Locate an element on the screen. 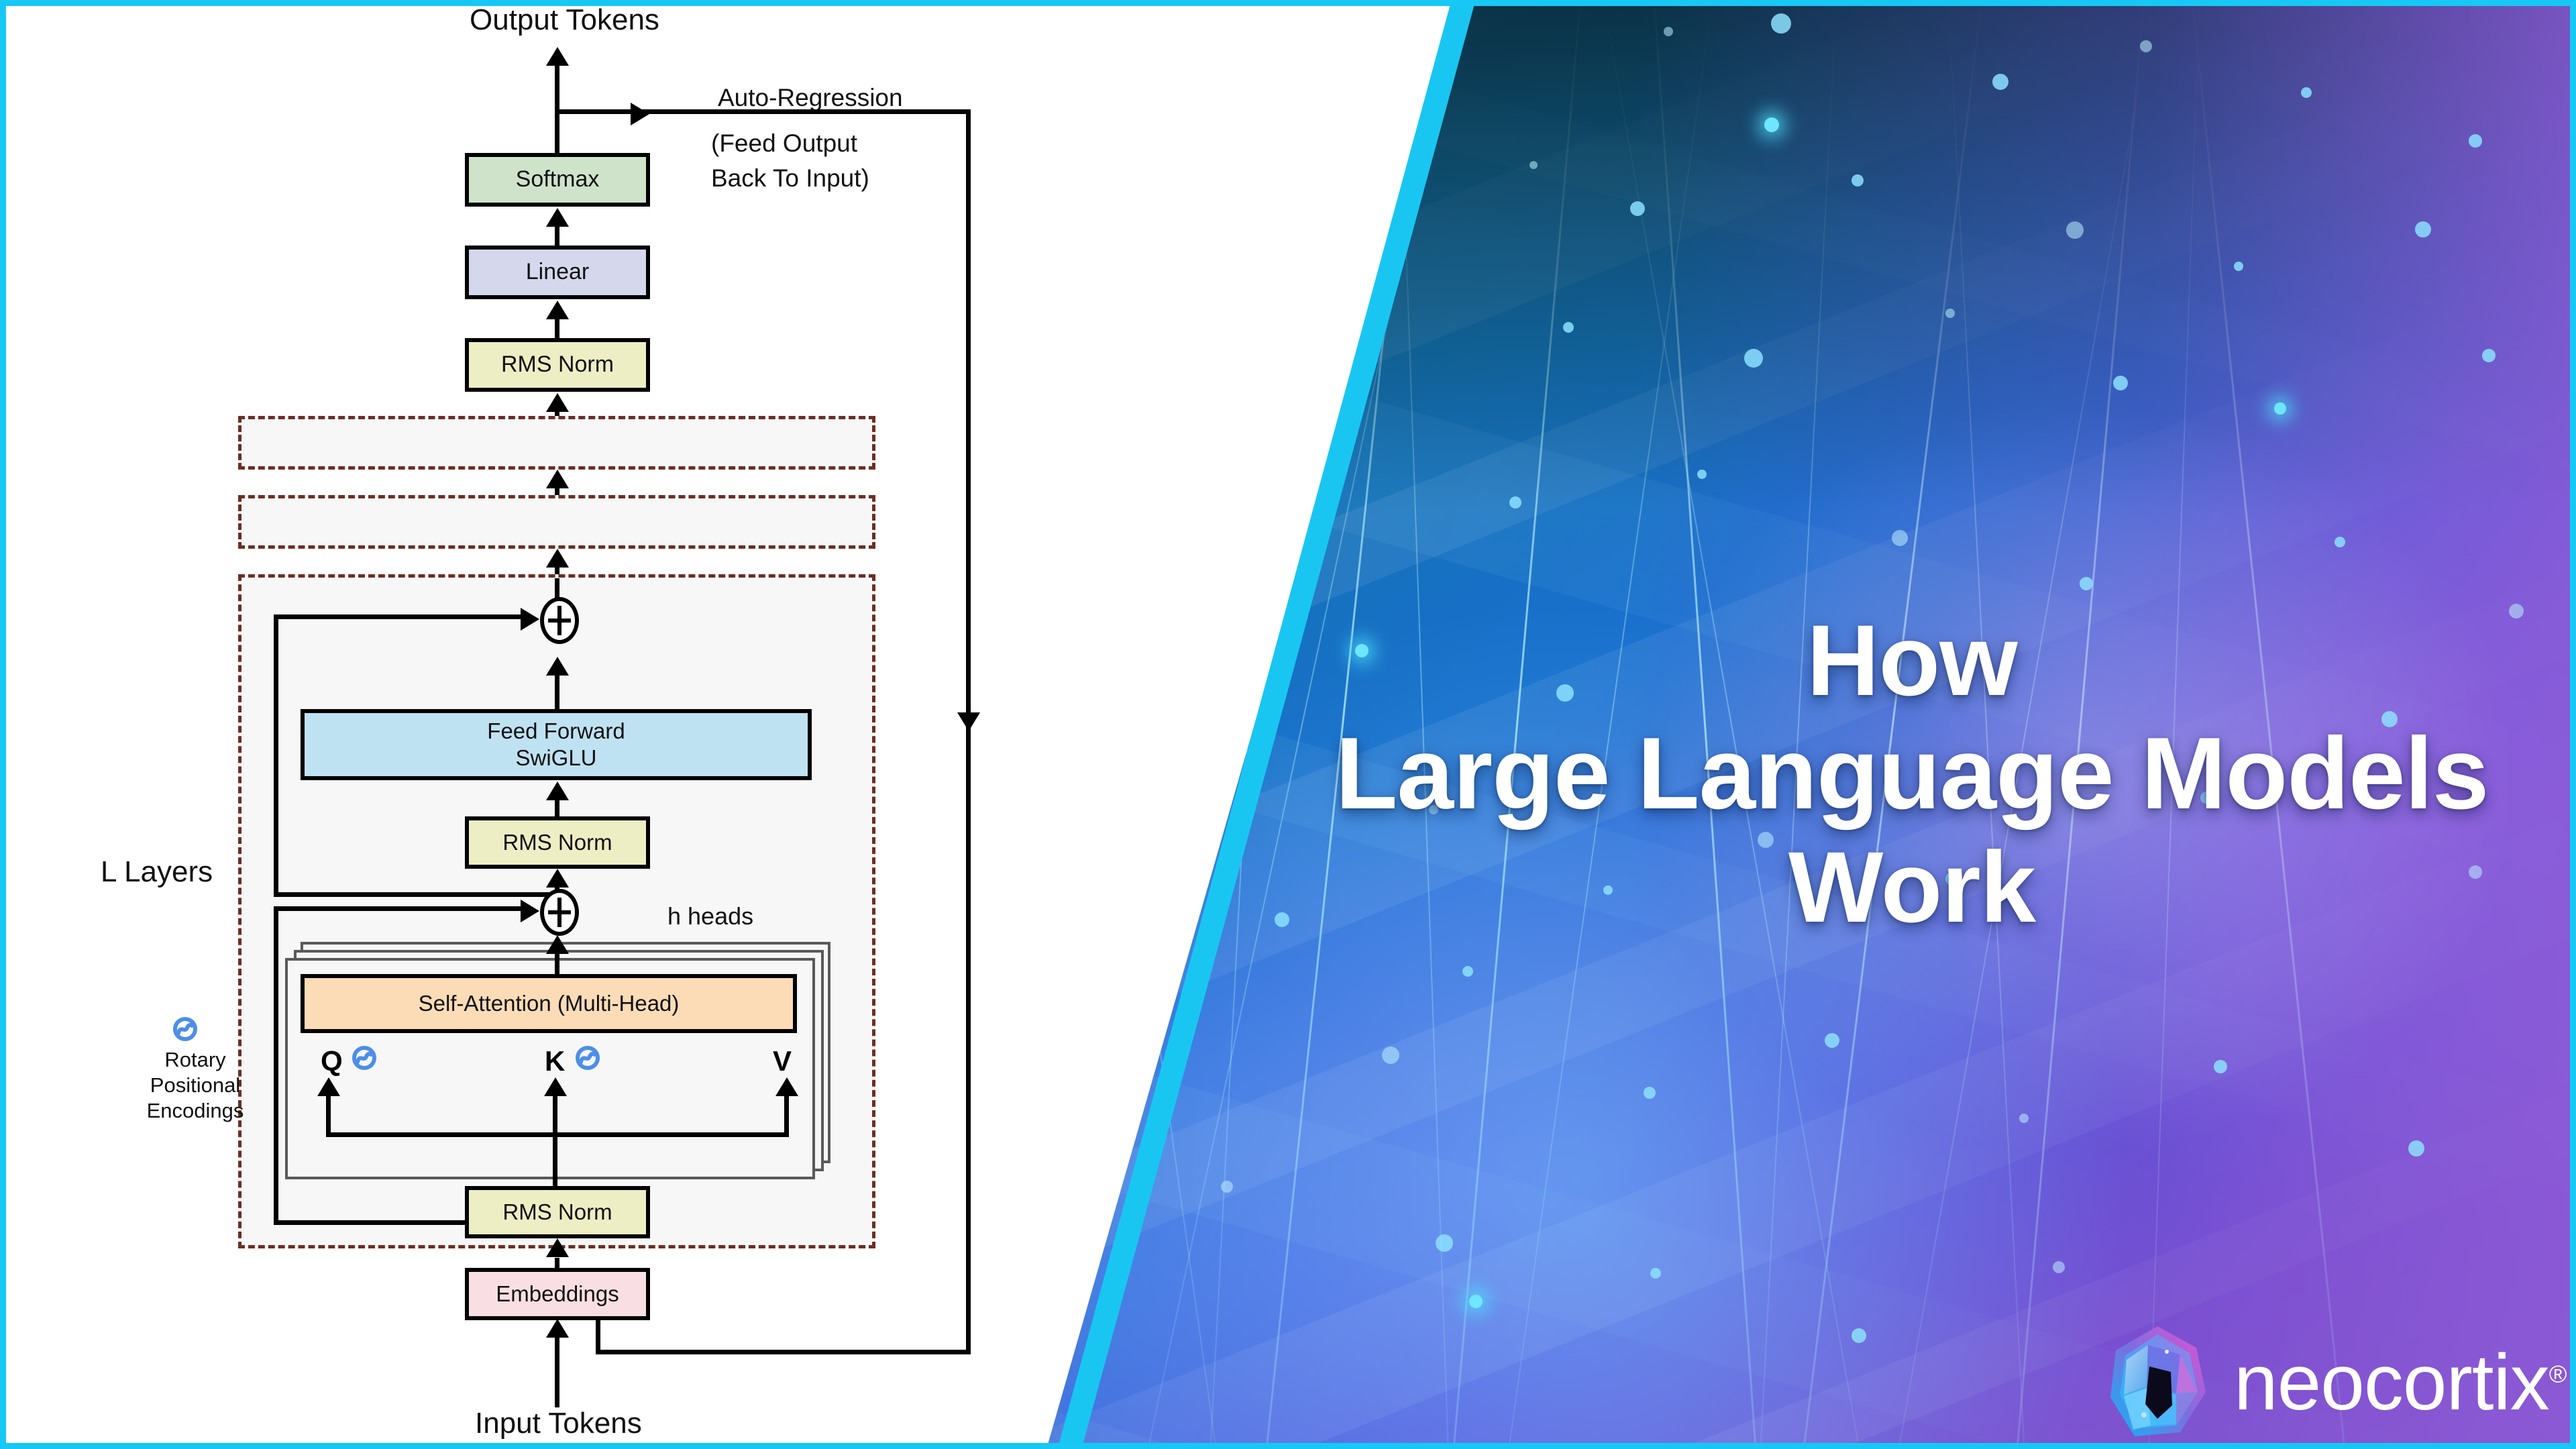  residual-add-ffn is located at coordinates (559, 620).